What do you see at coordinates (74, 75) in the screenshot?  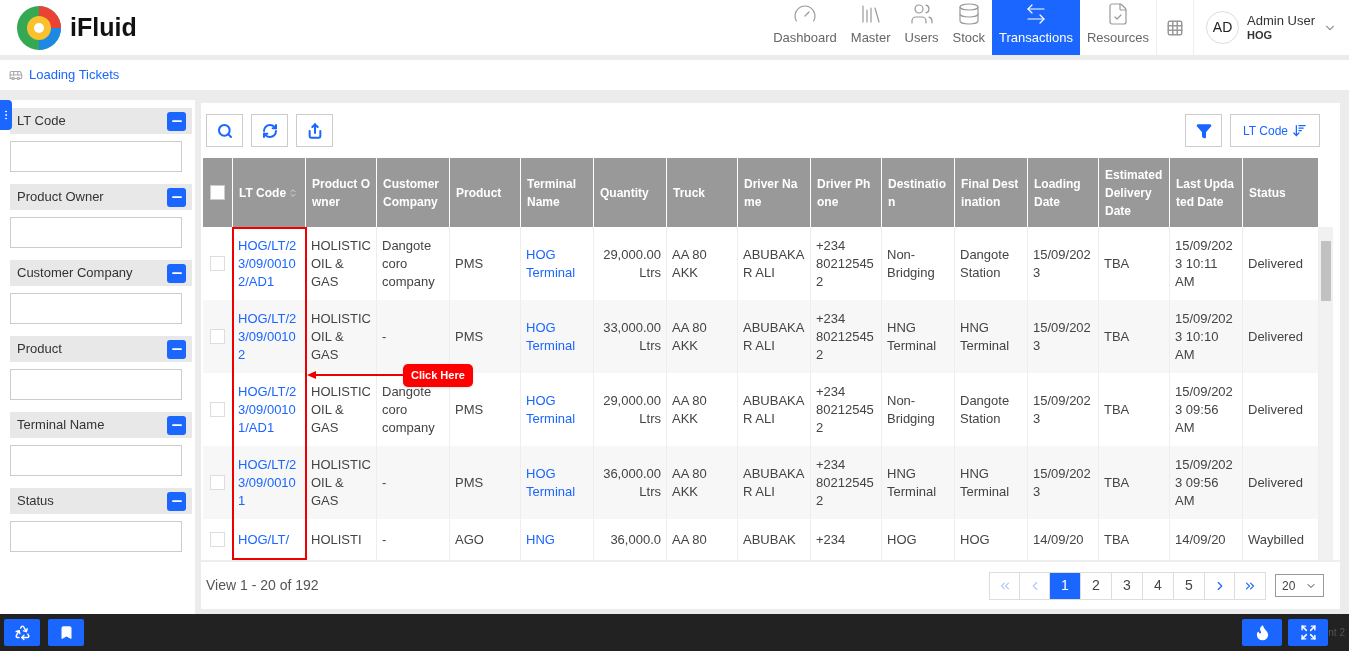 I see `breadcrumb-link: Loading Tickets` at bounding box center [74, 75].